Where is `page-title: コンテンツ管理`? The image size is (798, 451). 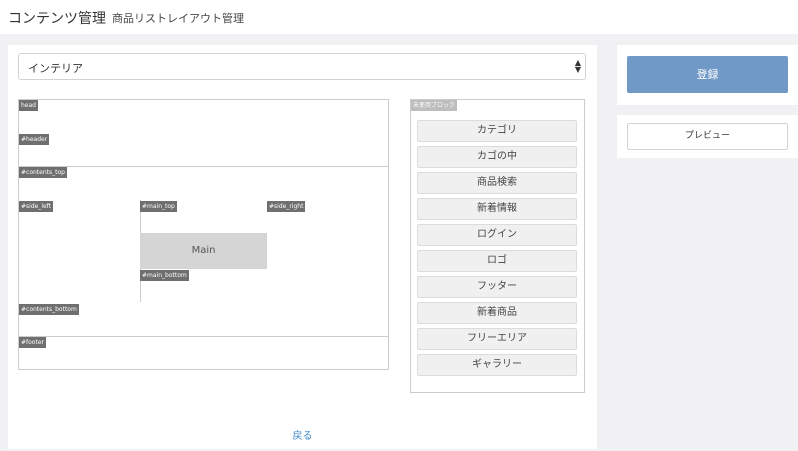 page-title: コンテンツ管理 is located at coordinates (57, 19).